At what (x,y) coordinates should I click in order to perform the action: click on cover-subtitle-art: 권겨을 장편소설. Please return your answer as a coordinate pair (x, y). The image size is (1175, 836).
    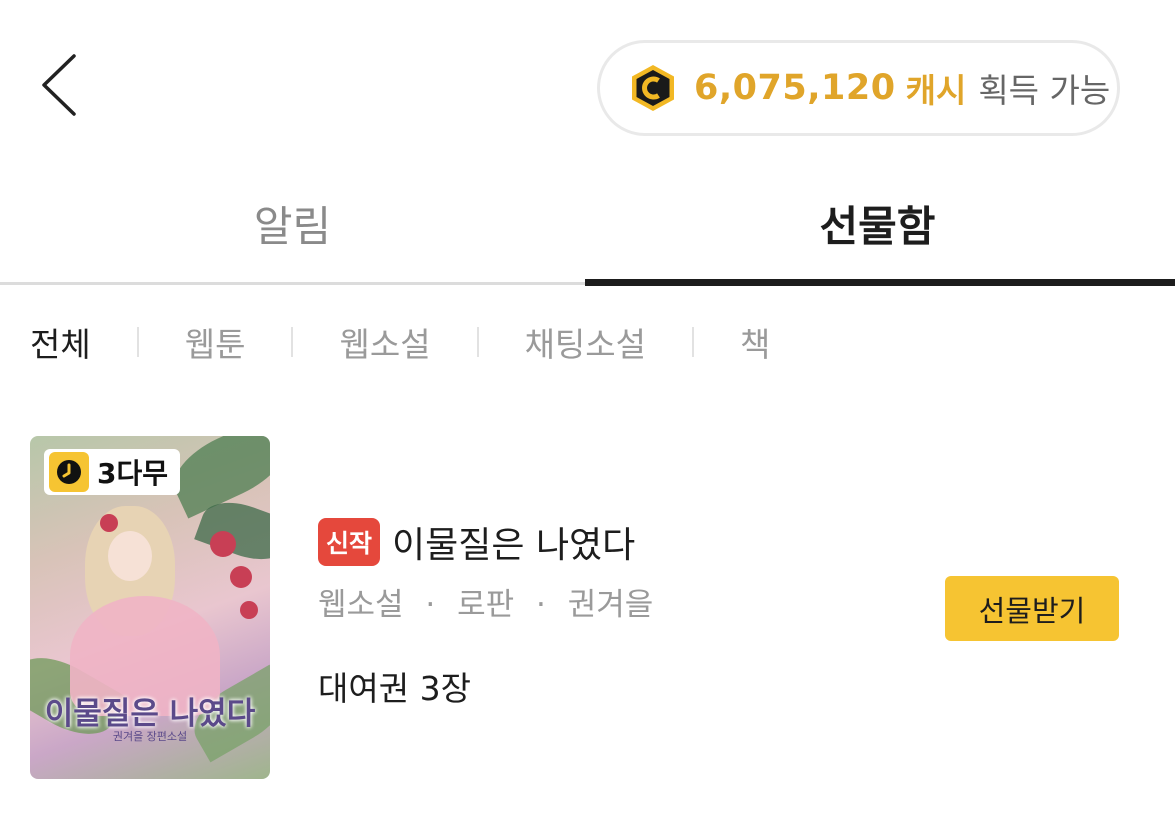
    Looking at the image, I should click on (150, 736).